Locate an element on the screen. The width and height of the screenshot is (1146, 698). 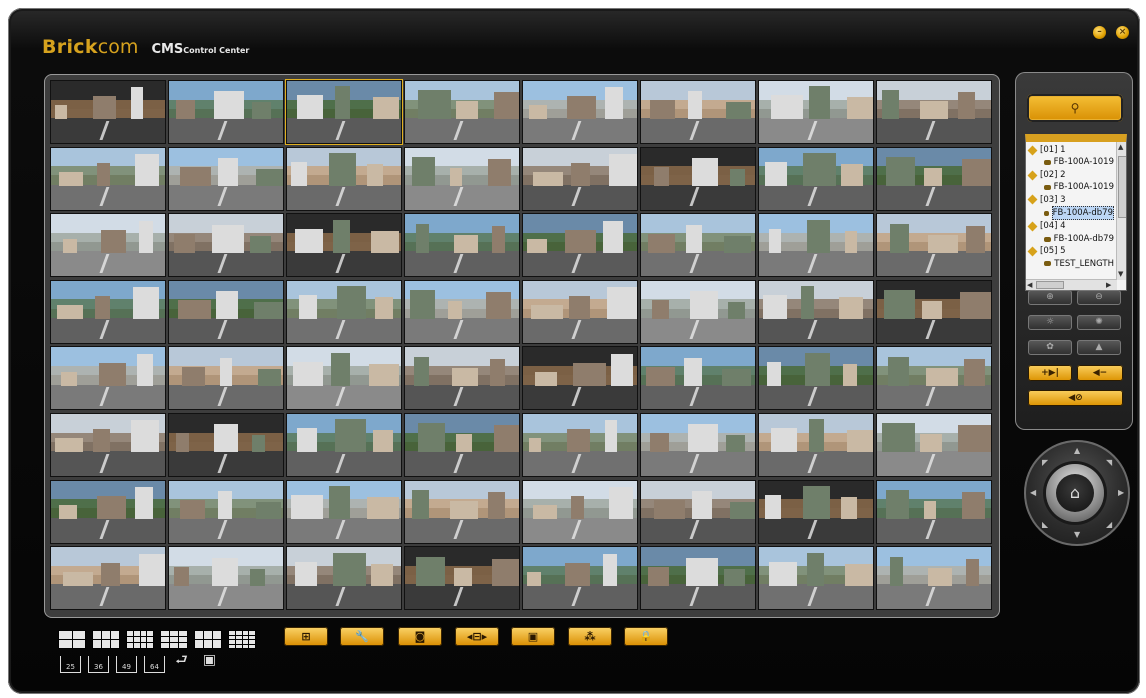
layout-3x3-button is located at coordinates (174, 639).